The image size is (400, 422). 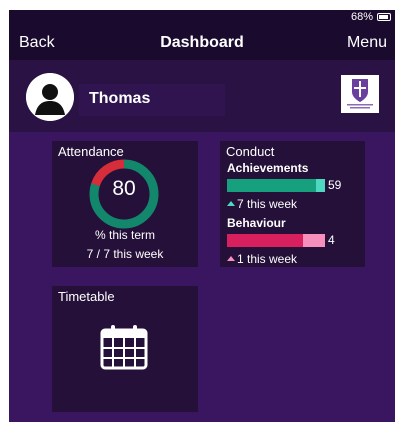 What do you see at coordinates (335, 185) in the screenshot?
I see `achievements-value: 59` at bounding box center [335, 185].